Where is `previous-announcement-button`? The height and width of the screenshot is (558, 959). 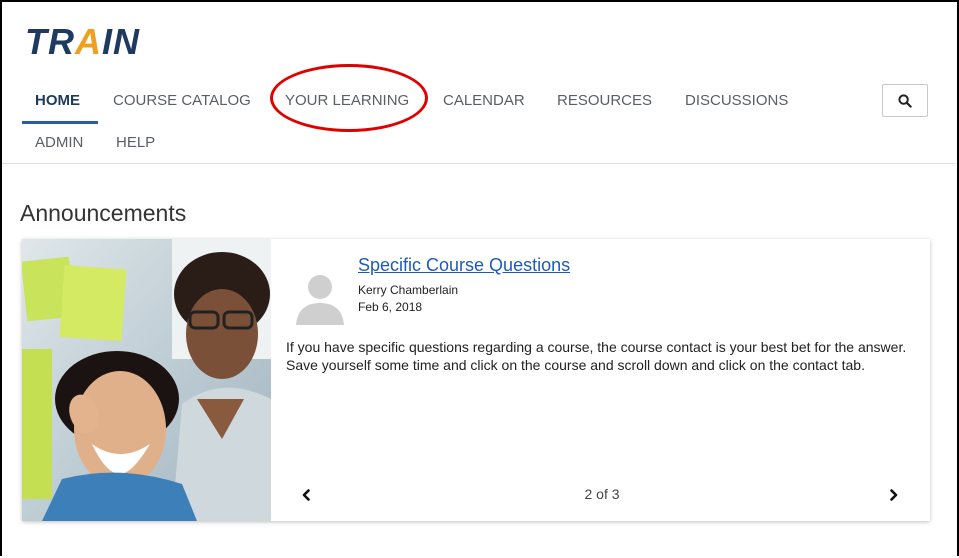 previous-announcement-button is located at coordinates (306, 495).